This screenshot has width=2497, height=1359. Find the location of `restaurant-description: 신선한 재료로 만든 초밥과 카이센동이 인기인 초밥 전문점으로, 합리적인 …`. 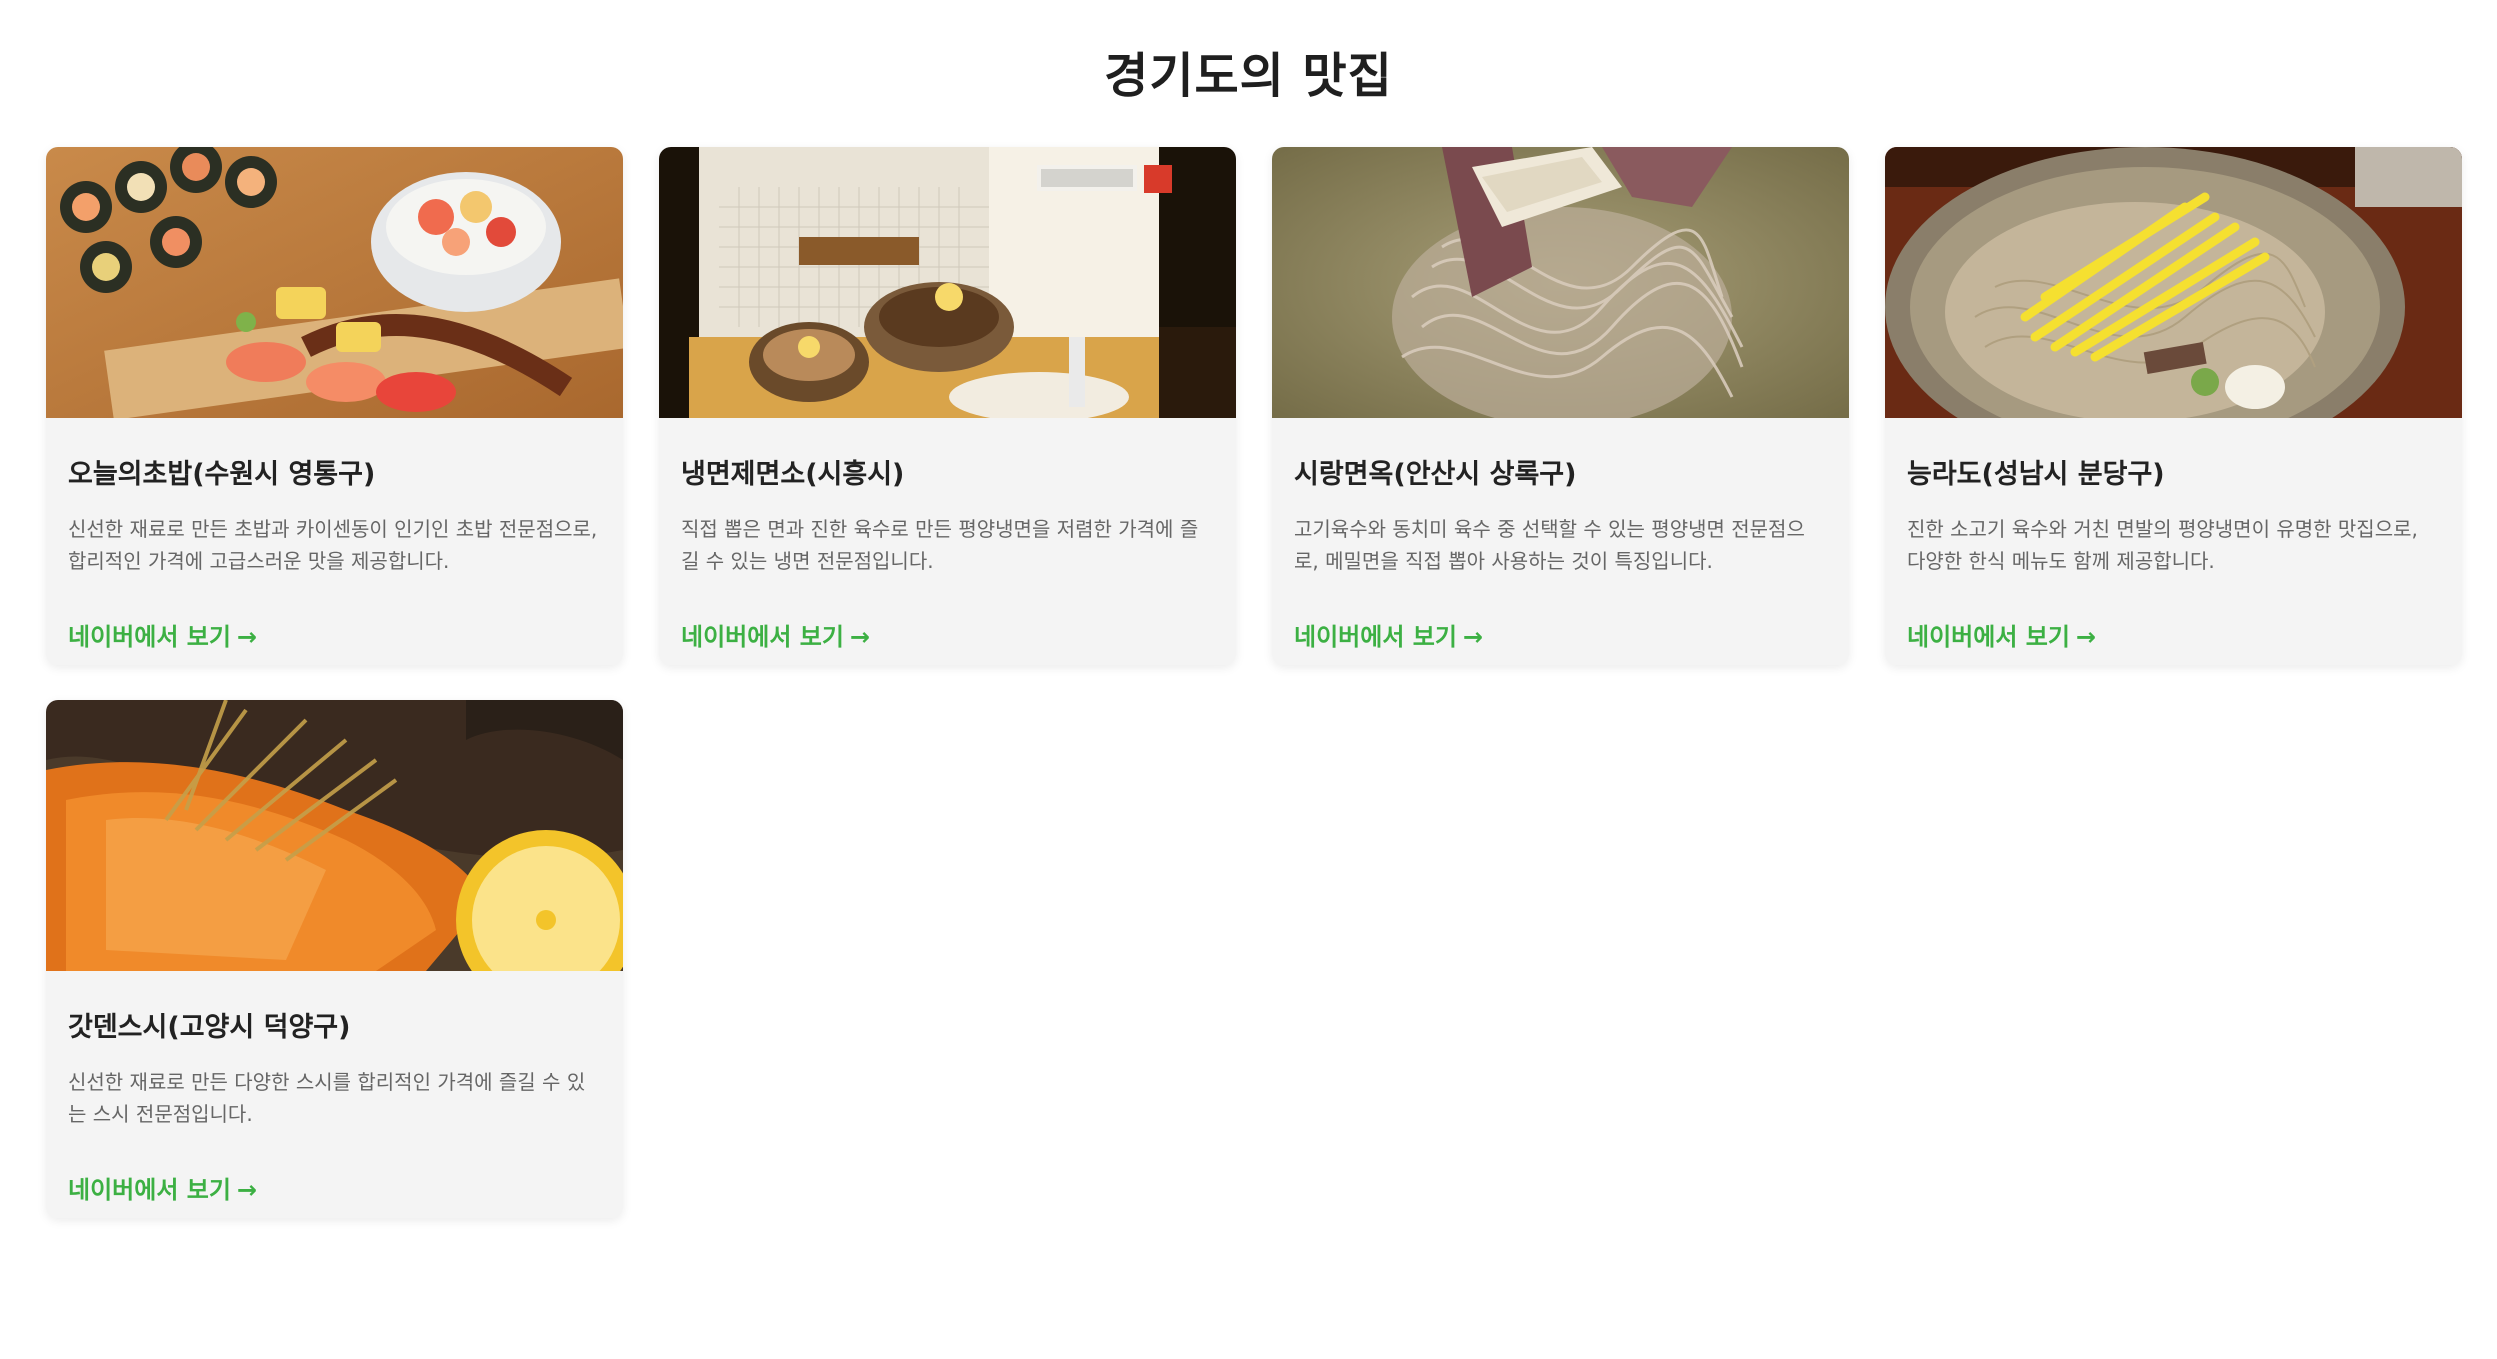

restaurant-description: 신선한 재료로 만든 초밥과 카이센동이 인기인 초밥 전문점으로, 합리적인 … is located at coordinates (333, 545).